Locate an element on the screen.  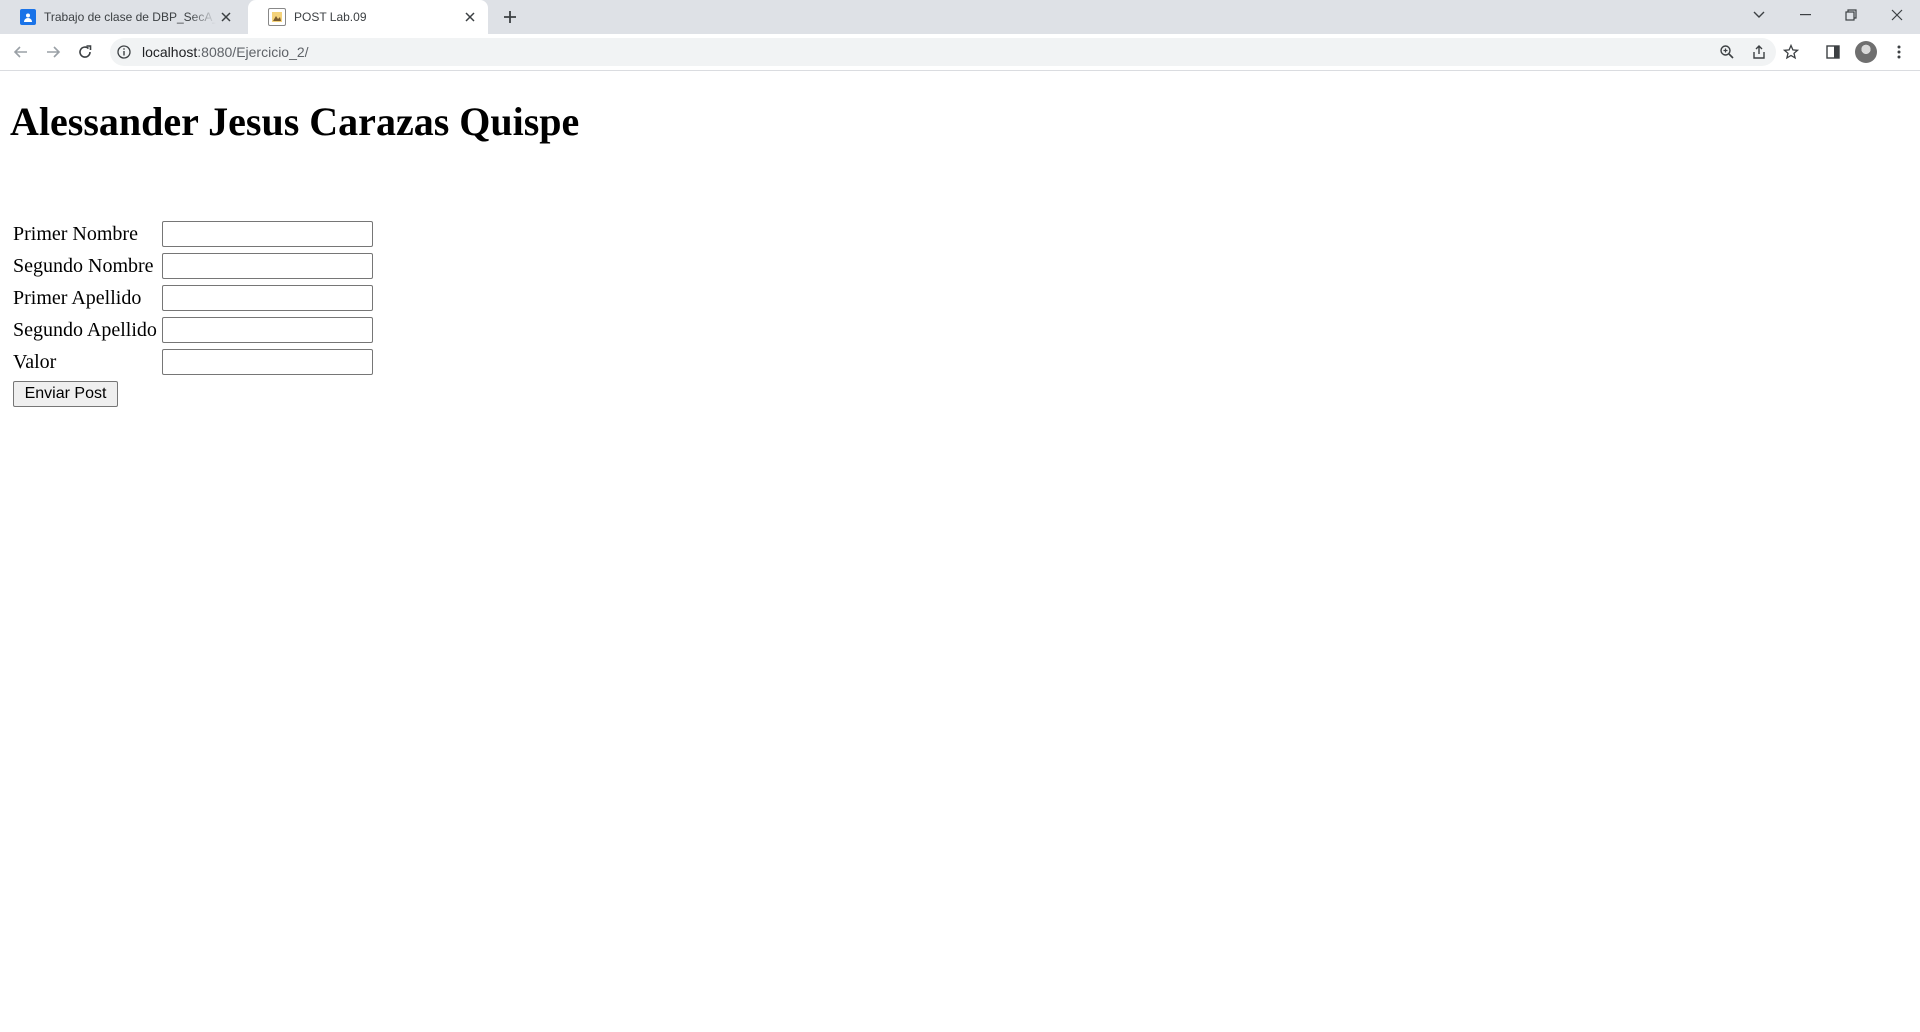
field-label: Primer Apellido is located at coordinates (77, 298).